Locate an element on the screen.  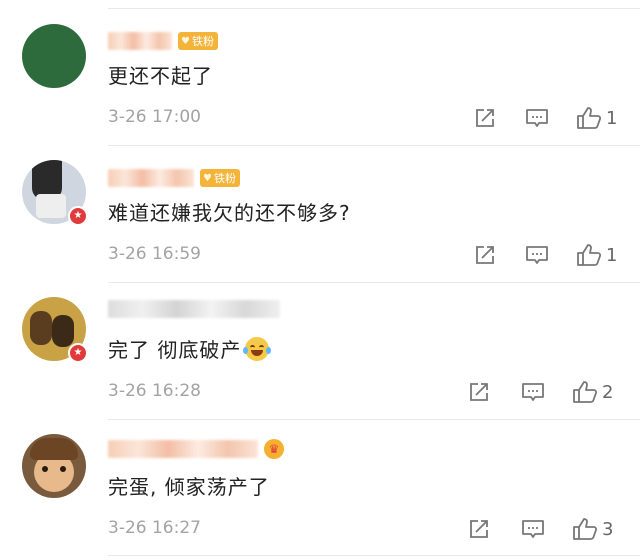
username-row is located at coordinates (194, 309).